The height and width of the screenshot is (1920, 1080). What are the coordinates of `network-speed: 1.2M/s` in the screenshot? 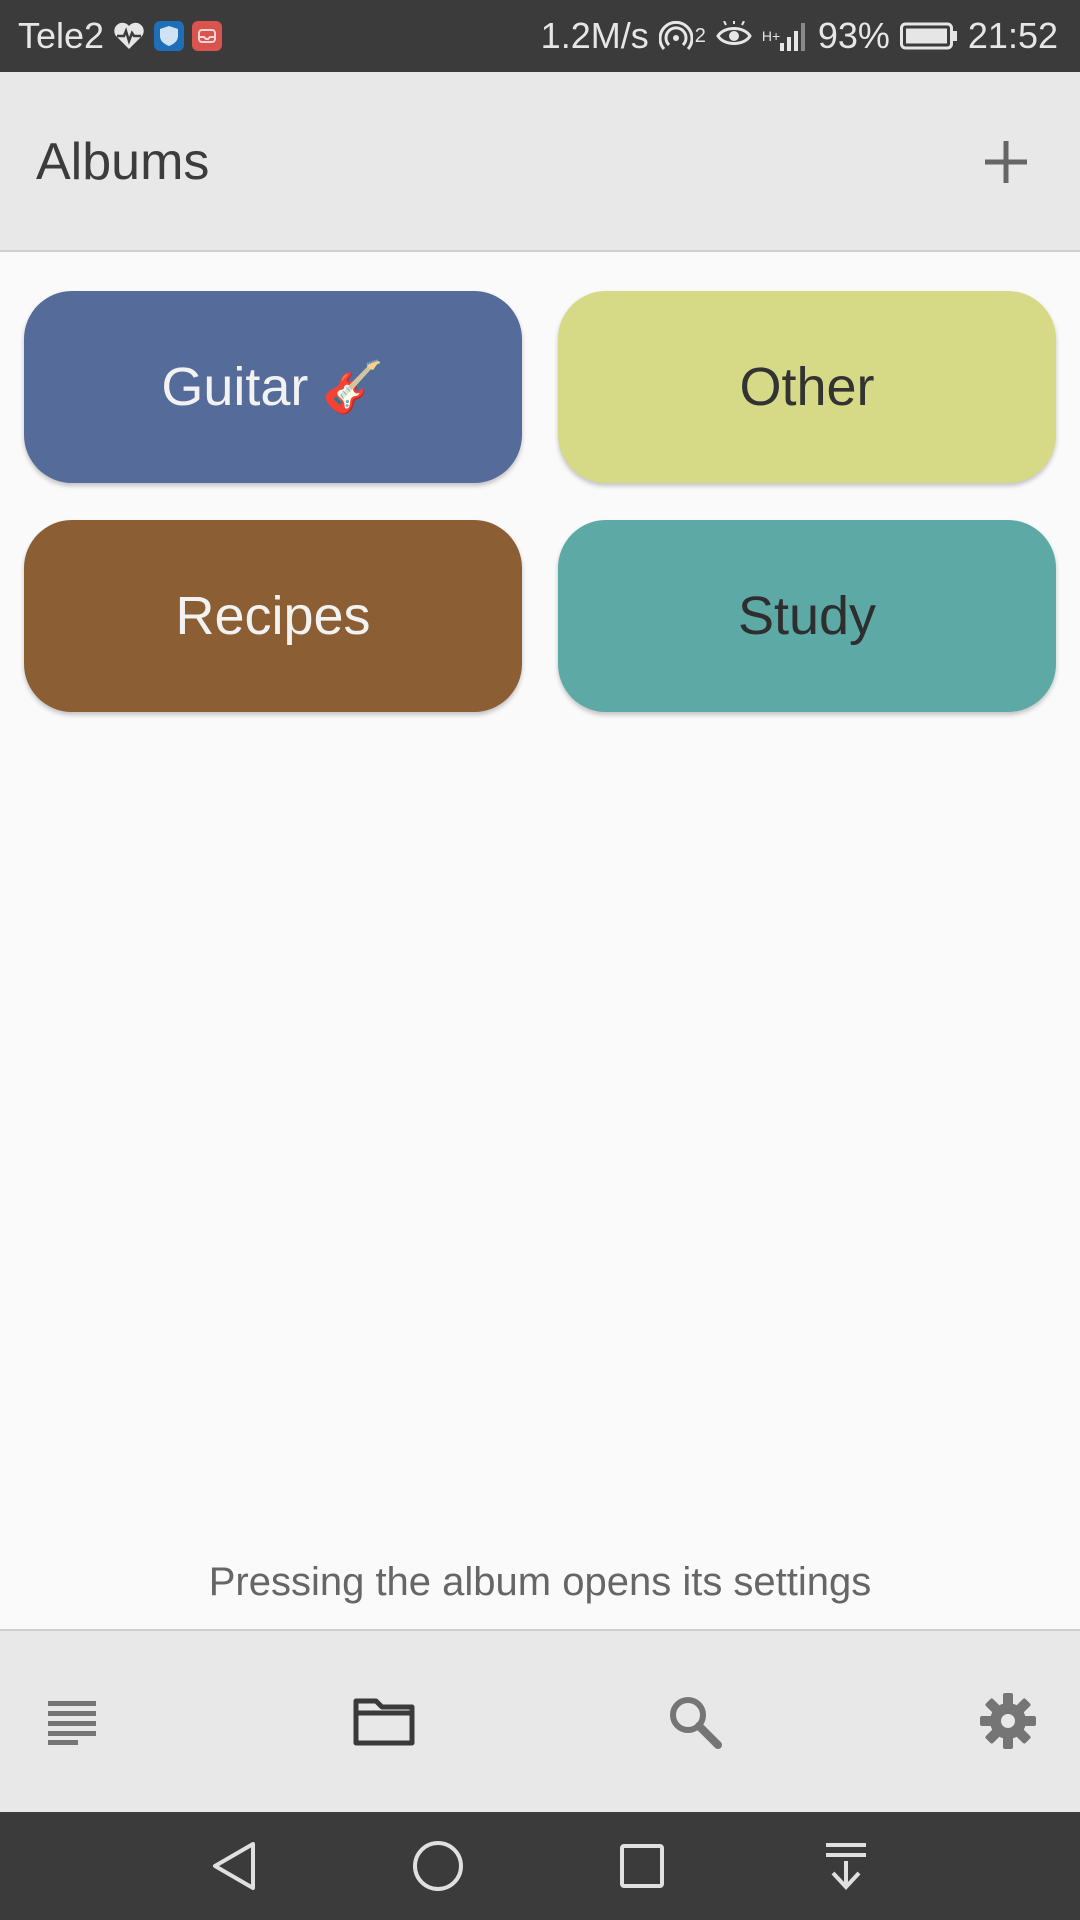 It's located at (594, 35).